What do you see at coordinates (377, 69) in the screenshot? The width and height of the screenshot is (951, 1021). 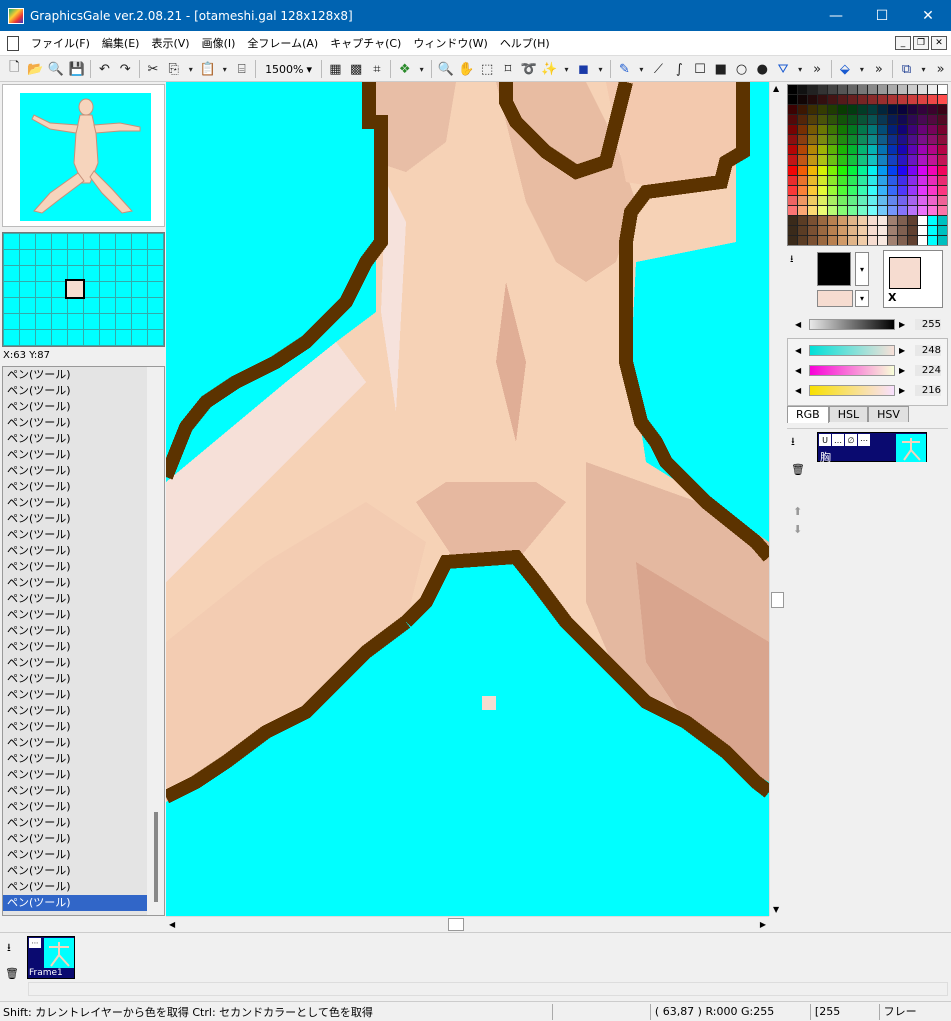 I see `guide-icon: ⌗` at bounding box center [377, 69].